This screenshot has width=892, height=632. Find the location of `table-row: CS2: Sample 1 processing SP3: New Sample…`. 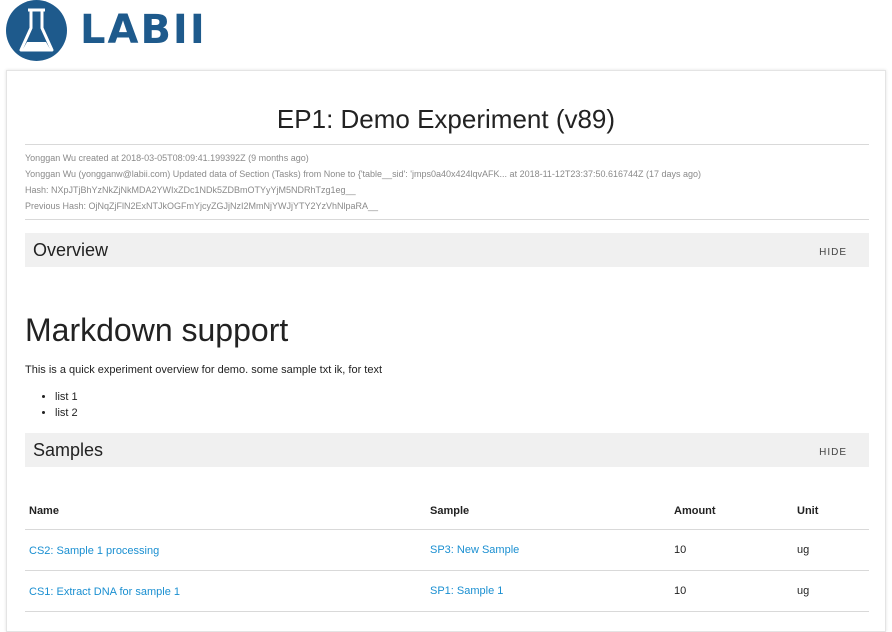

table-row: CS2: Sample 1 processing SP3: New Sample… is located at coordinates (447, 550).